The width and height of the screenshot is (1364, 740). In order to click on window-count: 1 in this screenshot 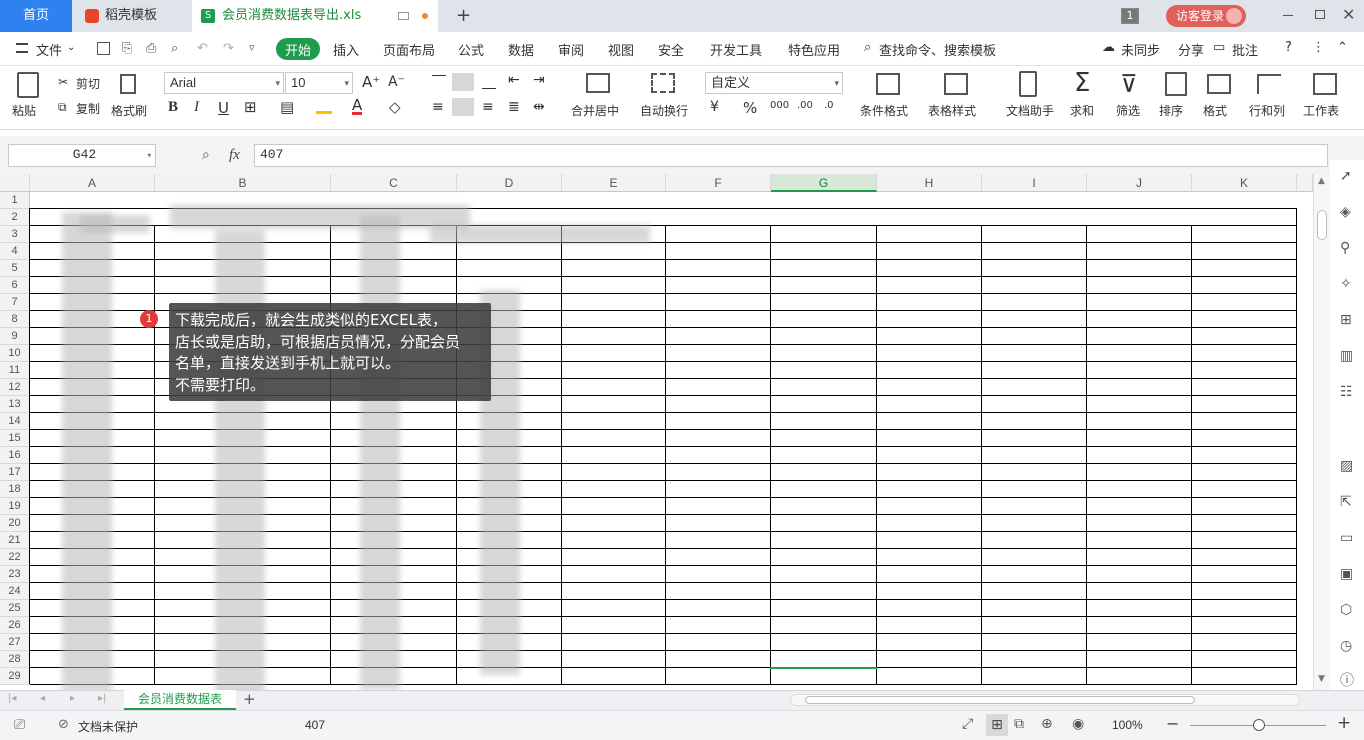, I will do `click(1130, 16)`.